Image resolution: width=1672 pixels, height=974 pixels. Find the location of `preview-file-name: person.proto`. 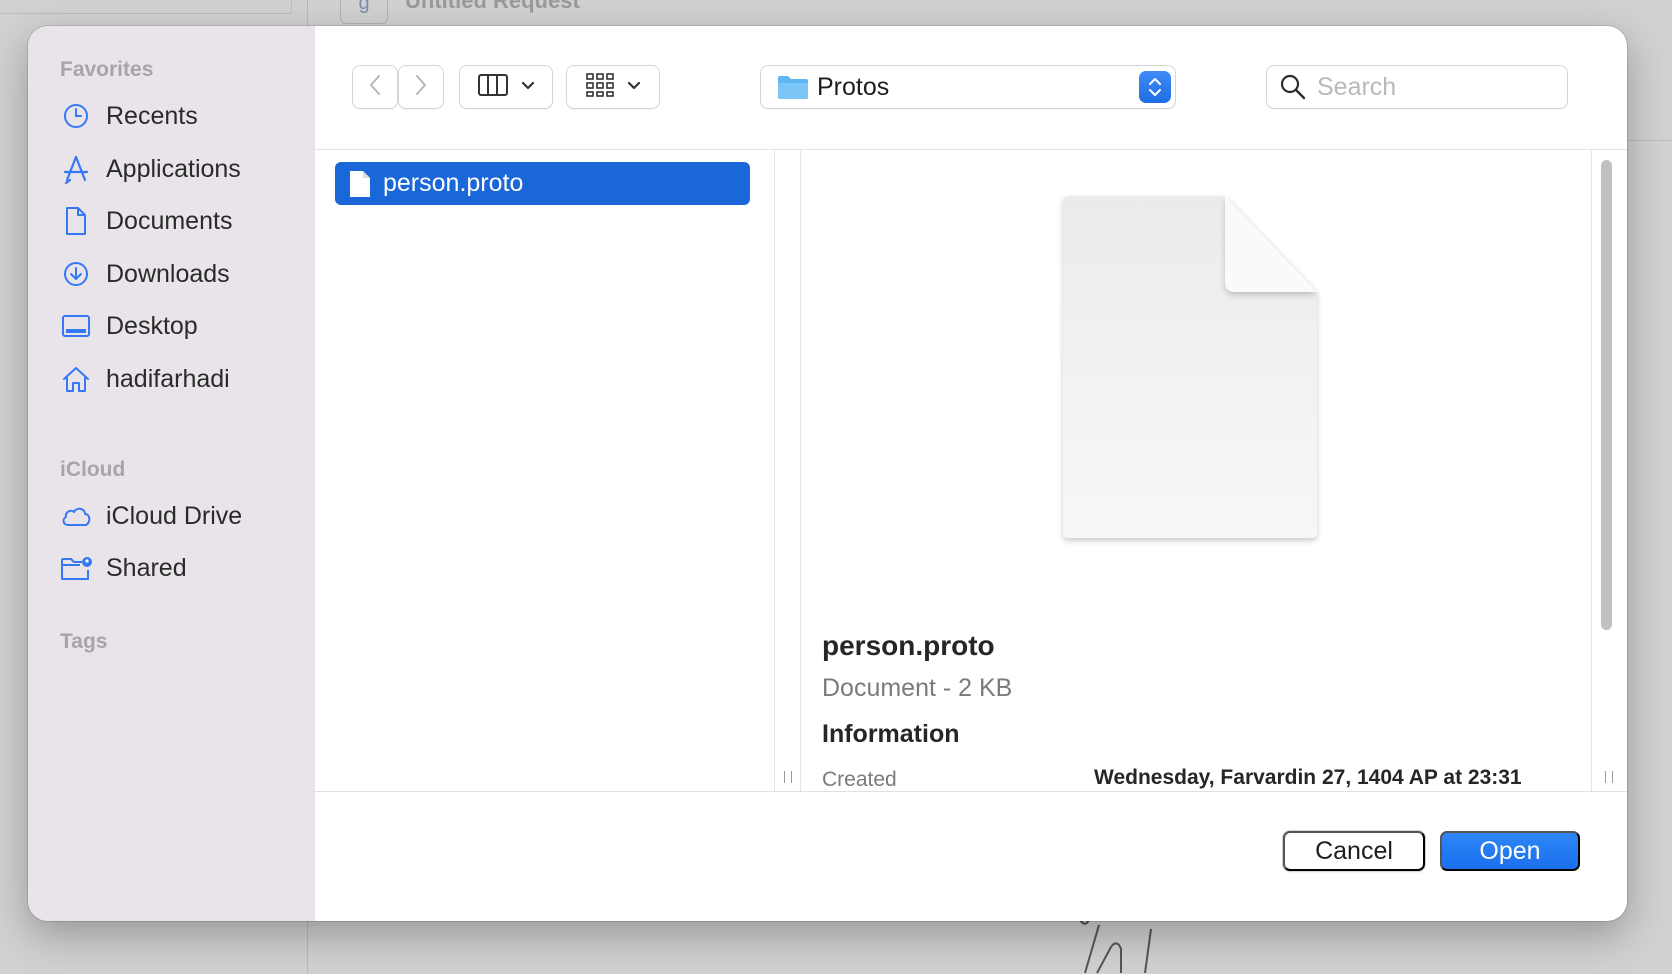

preview-file-name: person.proto is located at coordinates (908, 645).